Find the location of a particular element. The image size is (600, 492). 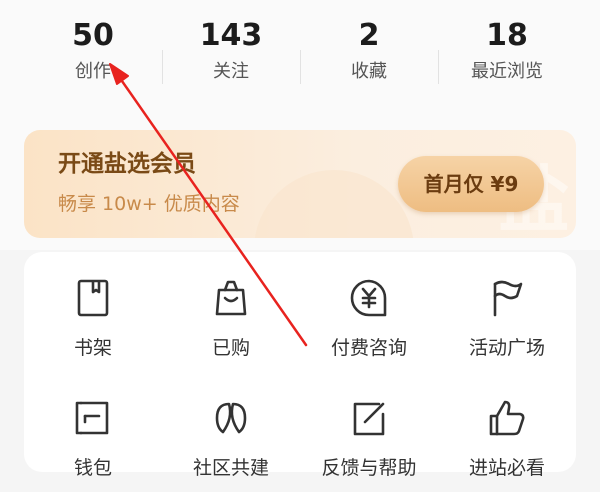

tool-label: 进站必看 is located at coordinates (506, 468).